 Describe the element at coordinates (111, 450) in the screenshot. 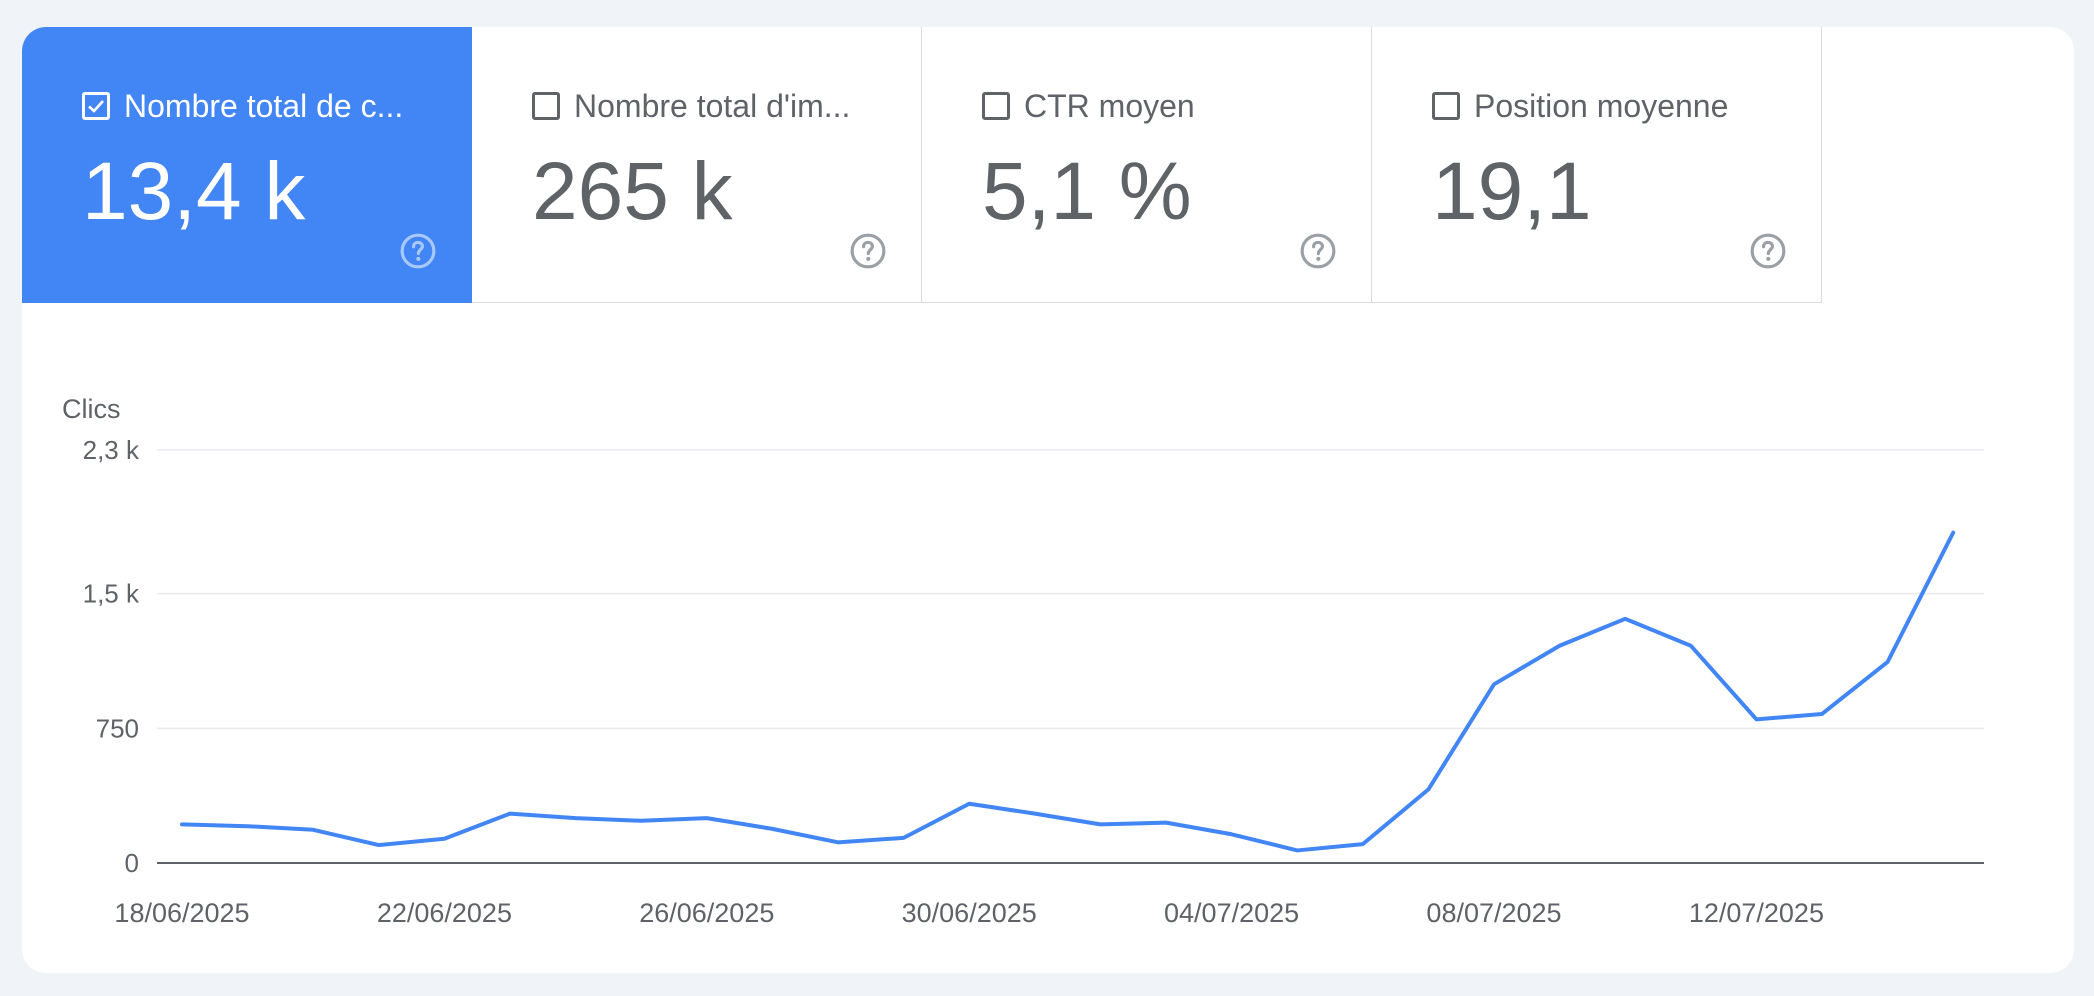

I see `y-tick-label: 2,3 k` at that location.